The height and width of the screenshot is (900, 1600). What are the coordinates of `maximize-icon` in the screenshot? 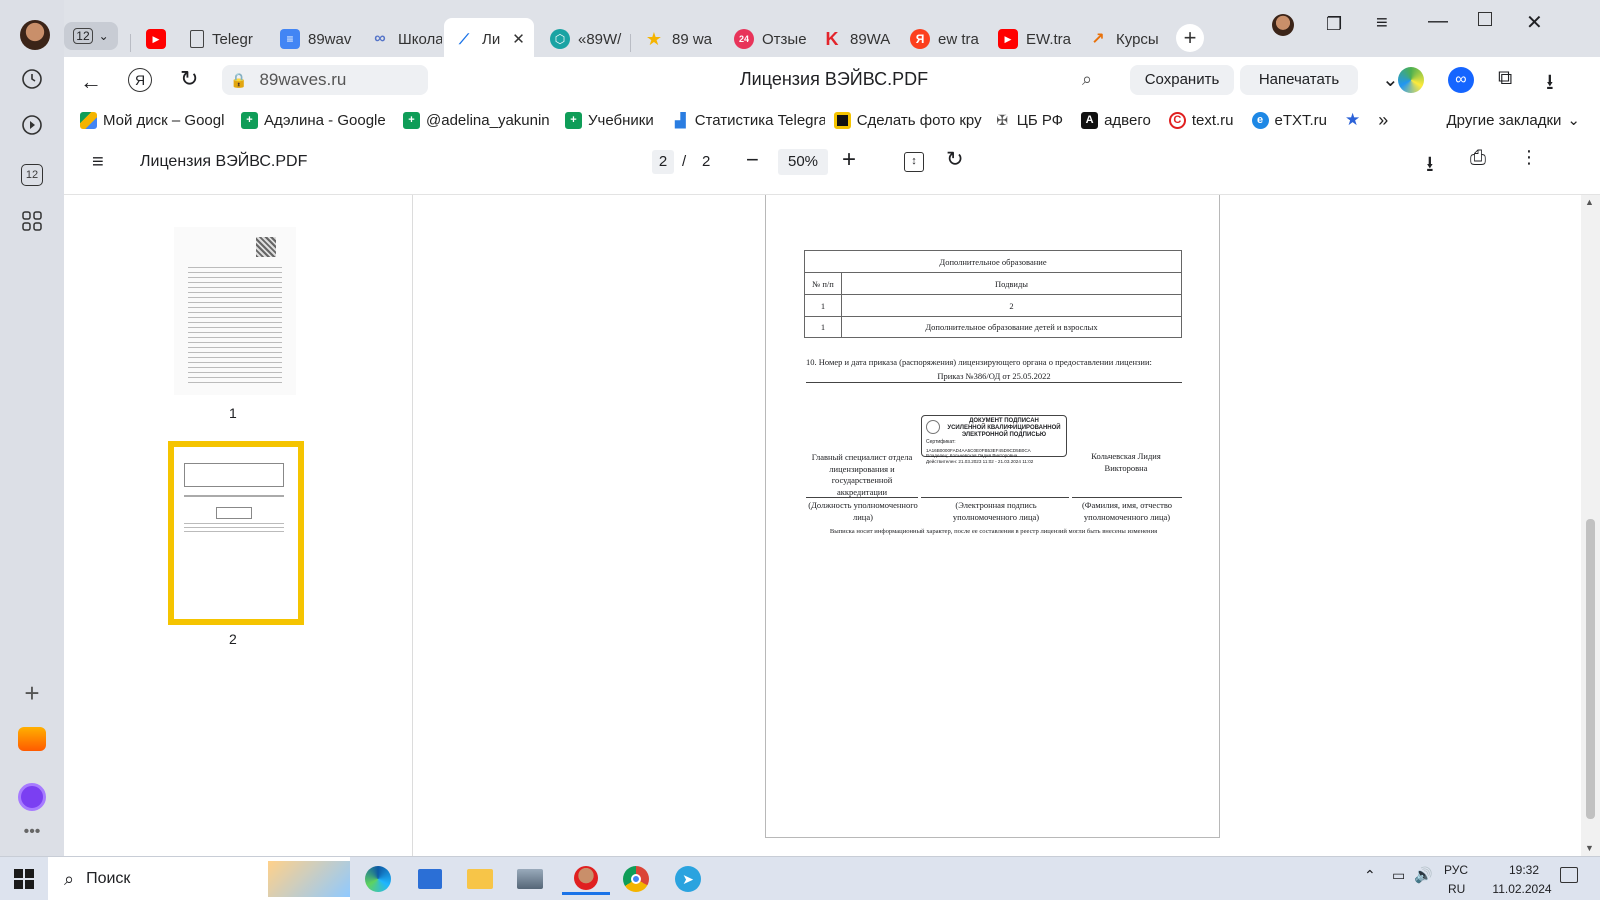 It's located at (1485, 19).